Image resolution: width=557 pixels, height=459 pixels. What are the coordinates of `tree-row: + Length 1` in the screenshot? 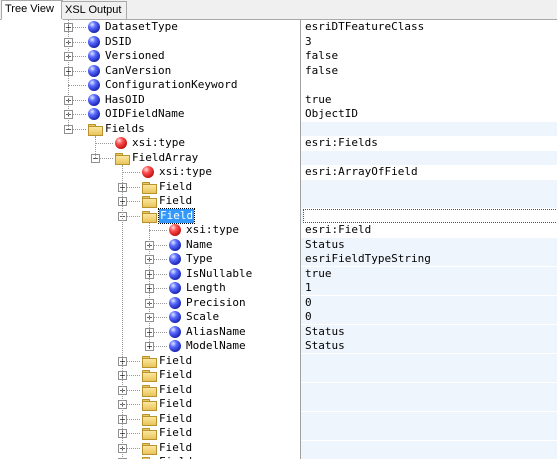 It's located at (278, 288).